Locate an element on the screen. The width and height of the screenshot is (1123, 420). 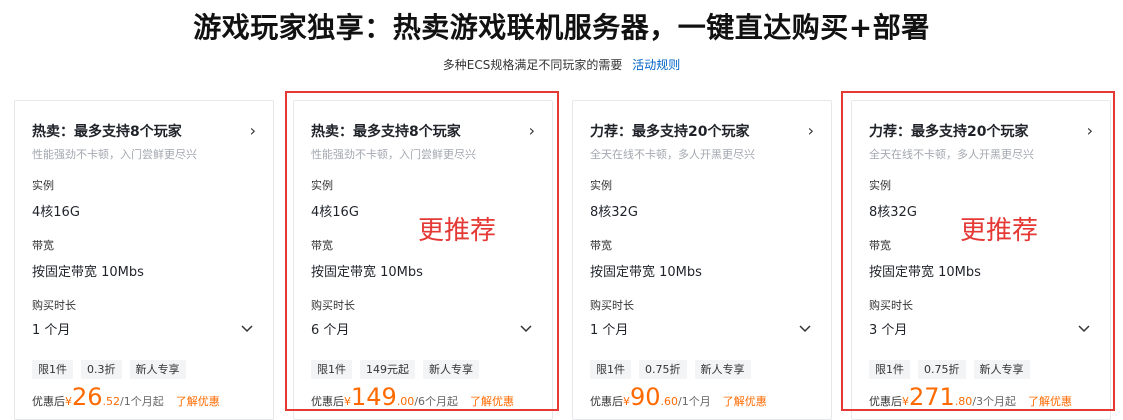
tag-list: 限1件 149元起 新人专享 is located at coordinates (399, 368).